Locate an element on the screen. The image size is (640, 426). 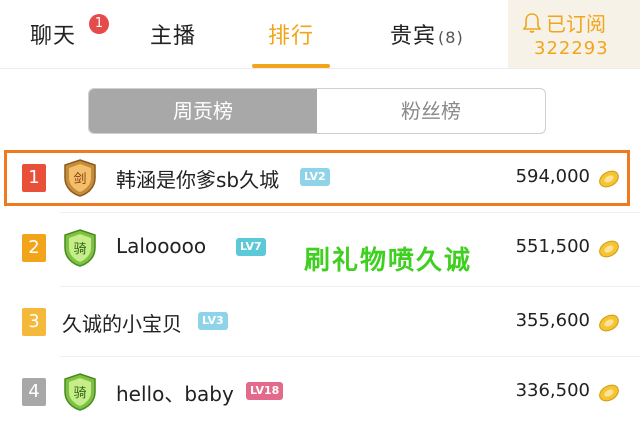
user-name: Lalooooo is located at coordinates (161, 246).